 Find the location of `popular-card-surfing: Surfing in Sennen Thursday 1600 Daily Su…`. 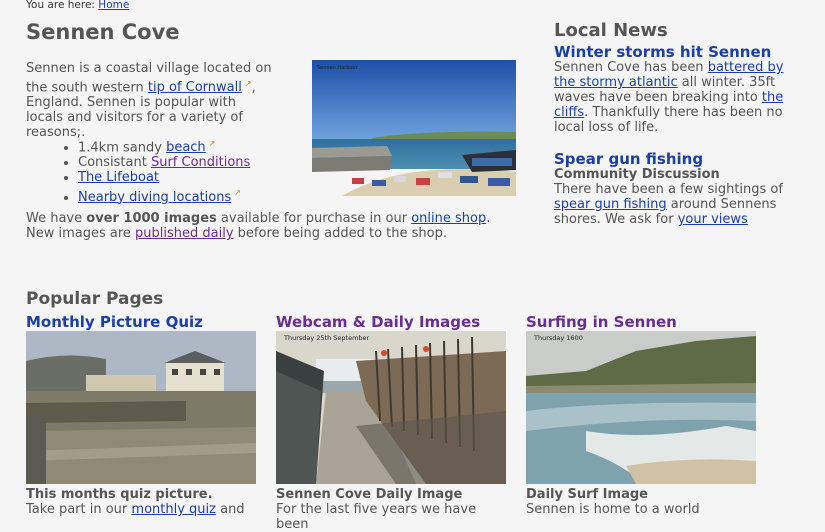

popular-card-surfing: Surfing in Sennen Thursday 1600 Daily Su… is located at coordinates (642, 415).